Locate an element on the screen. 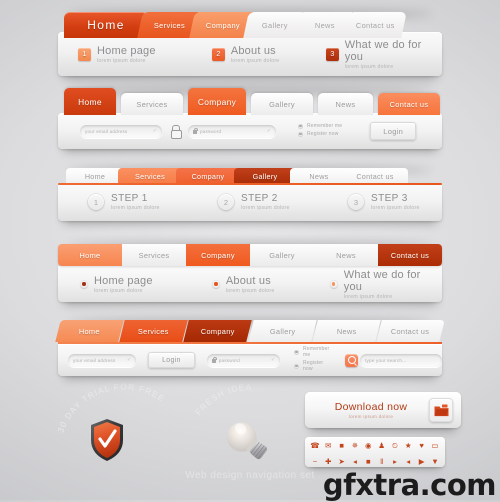 The height and width of the screenshot is (502, 500). rewind-icon: ◂ is located at coordinates (408, 462).